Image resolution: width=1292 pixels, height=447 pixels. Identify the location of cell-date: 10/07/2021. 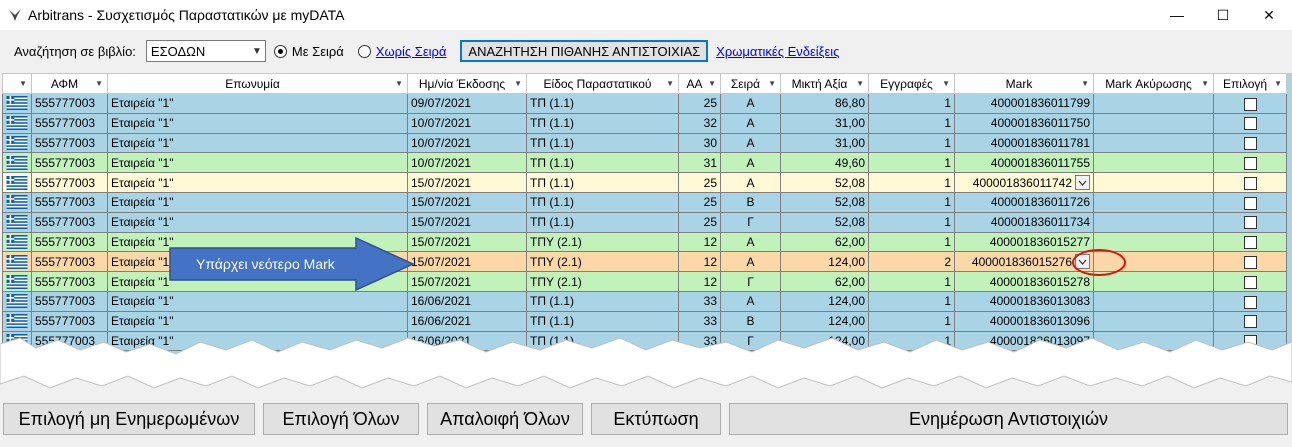
(467, 143).